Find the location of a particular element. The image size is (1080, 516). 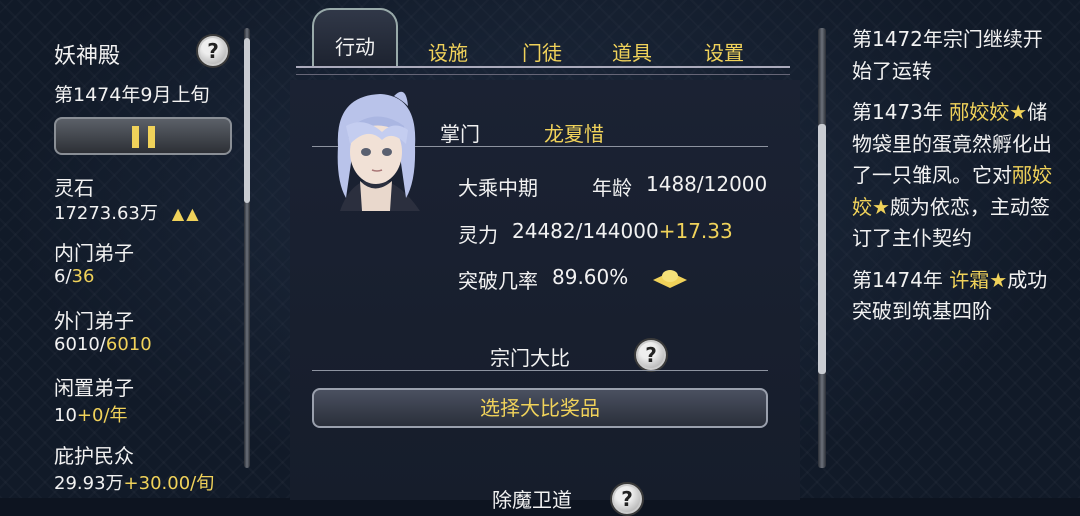

stat-value-protected-people: 29.93万+30.00/旬 is located at coordinates (134, 482).